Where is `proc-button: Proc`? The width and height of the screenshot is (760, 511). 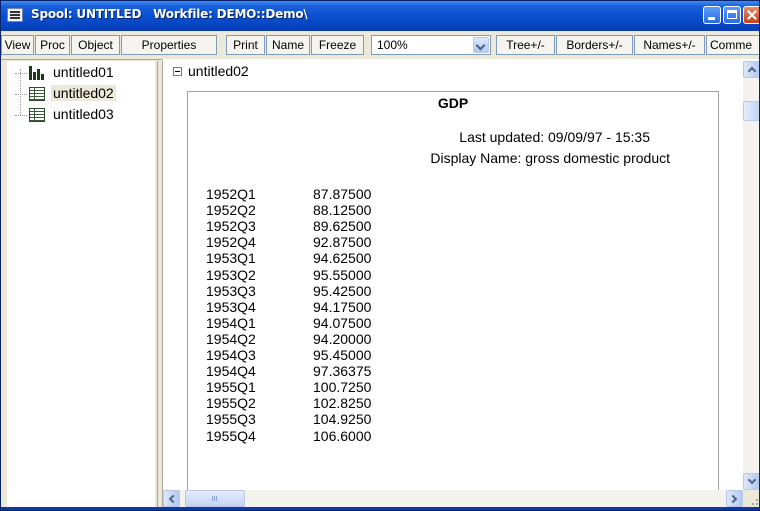
proc-button: Proc is located at coordinates (52, 45).